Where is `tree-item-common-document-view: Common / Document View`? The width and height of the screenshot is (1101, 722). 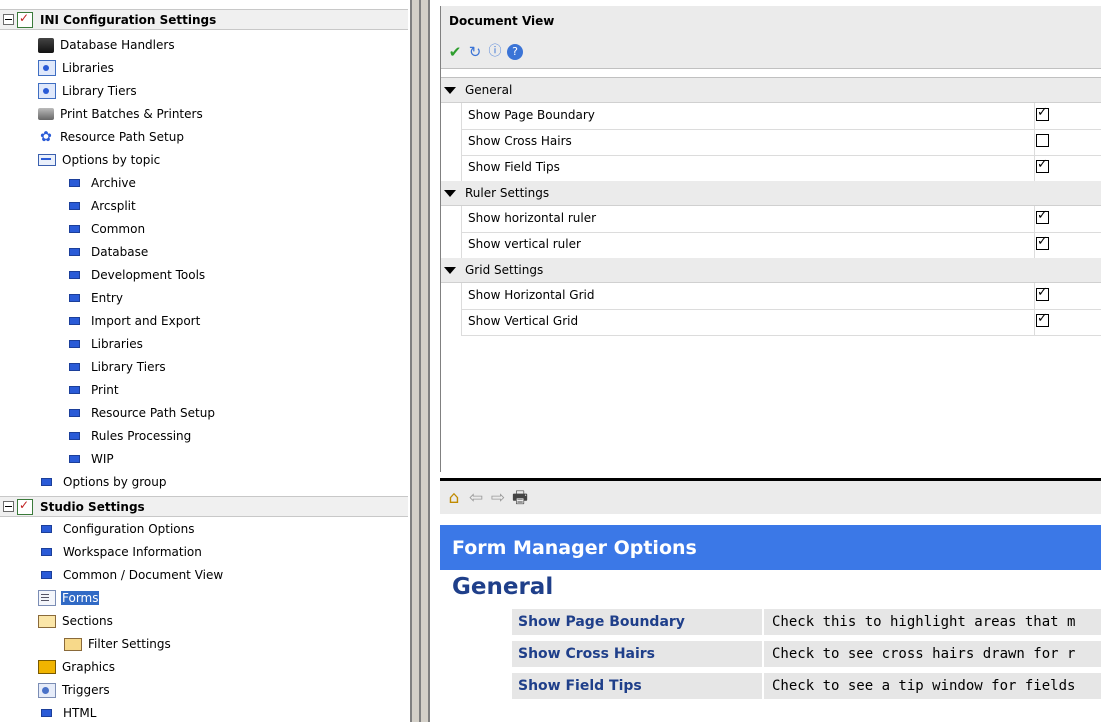
tree-item-common-document-view: Common / Document View is located at coordinates (131, 575).